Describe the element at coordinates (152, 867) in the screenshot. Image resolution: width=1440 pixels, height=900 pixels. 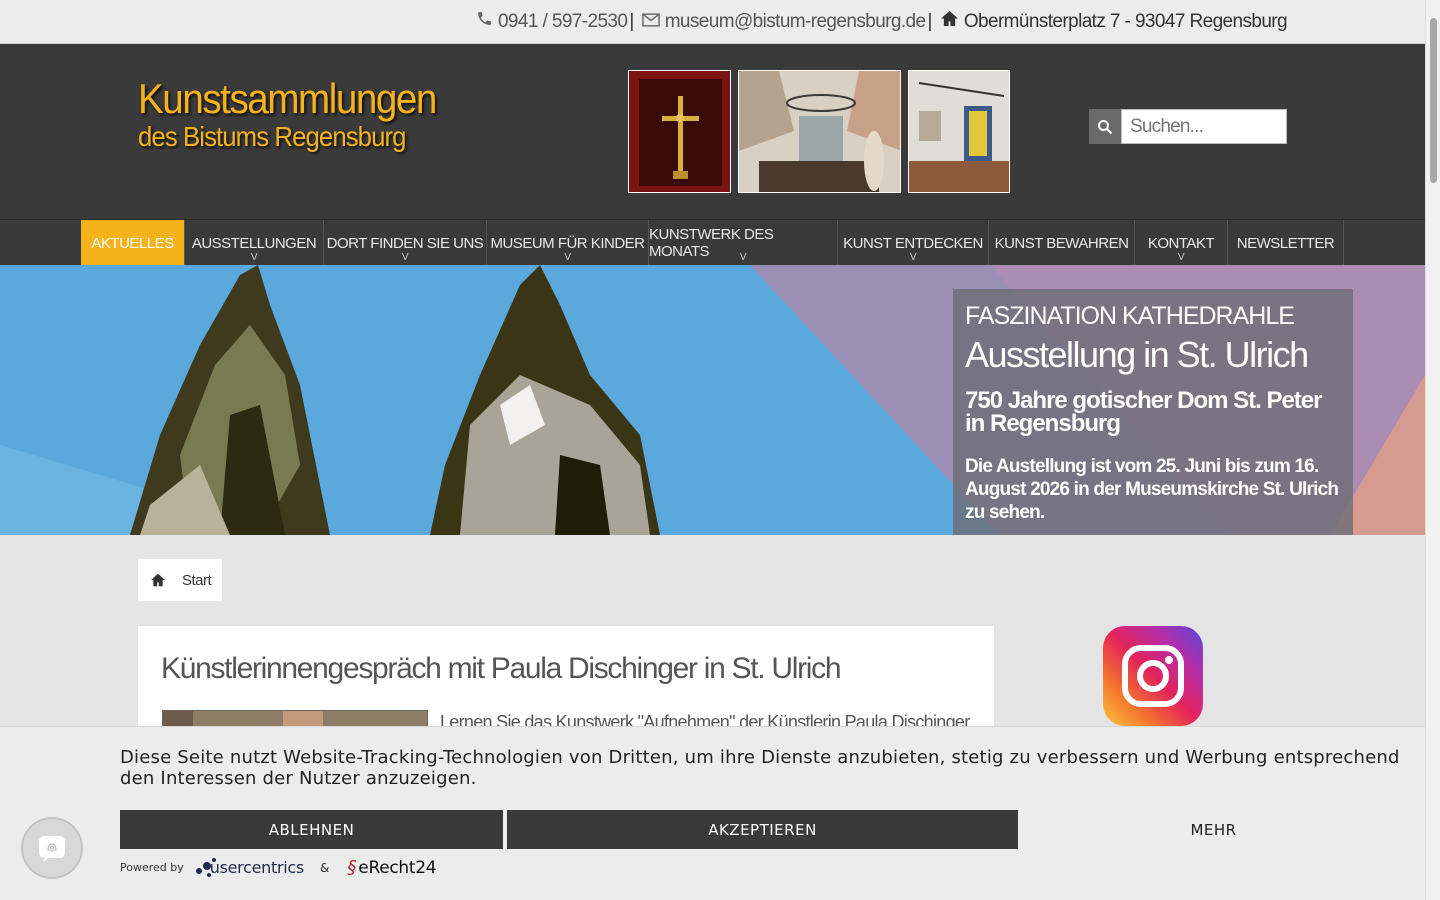
I see `powered-by-label: Powered by` at that location.